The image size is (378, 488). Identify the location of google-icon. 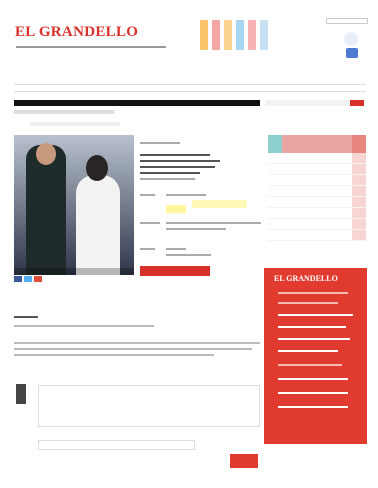
(38, 279).